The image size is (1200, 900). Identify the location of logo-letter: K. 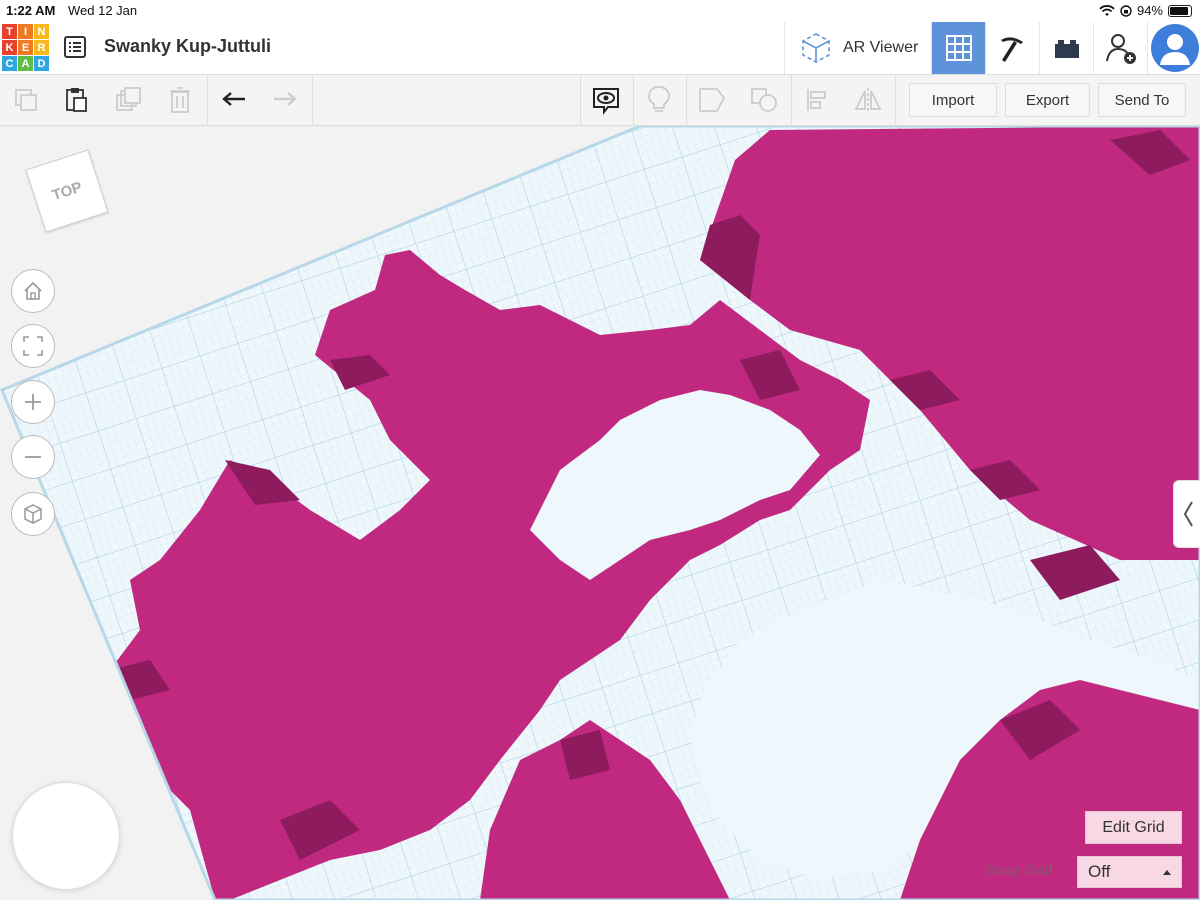
(9, 47).